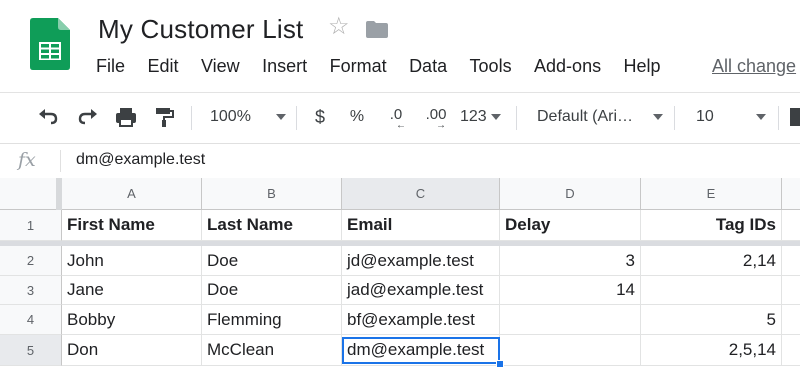 The image size is (800, 372). Describe the element at coordinates (711, 290) in the screenshot. I see `cell-e3` at that location.